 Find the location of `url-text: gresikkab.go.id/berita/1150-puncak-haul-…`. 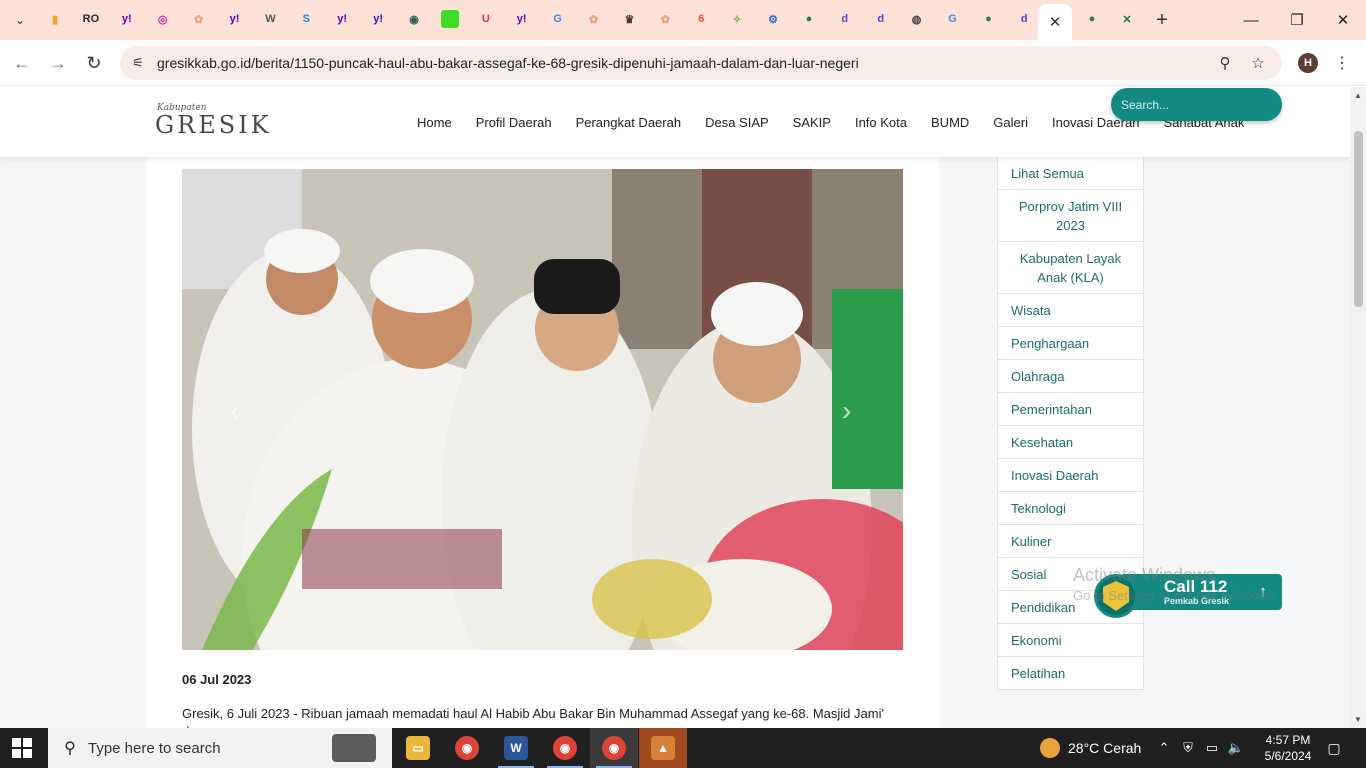

url-text: gresikkab.go.id/berita/1150-puncak-haul-… is located at coordinates (508, 63).